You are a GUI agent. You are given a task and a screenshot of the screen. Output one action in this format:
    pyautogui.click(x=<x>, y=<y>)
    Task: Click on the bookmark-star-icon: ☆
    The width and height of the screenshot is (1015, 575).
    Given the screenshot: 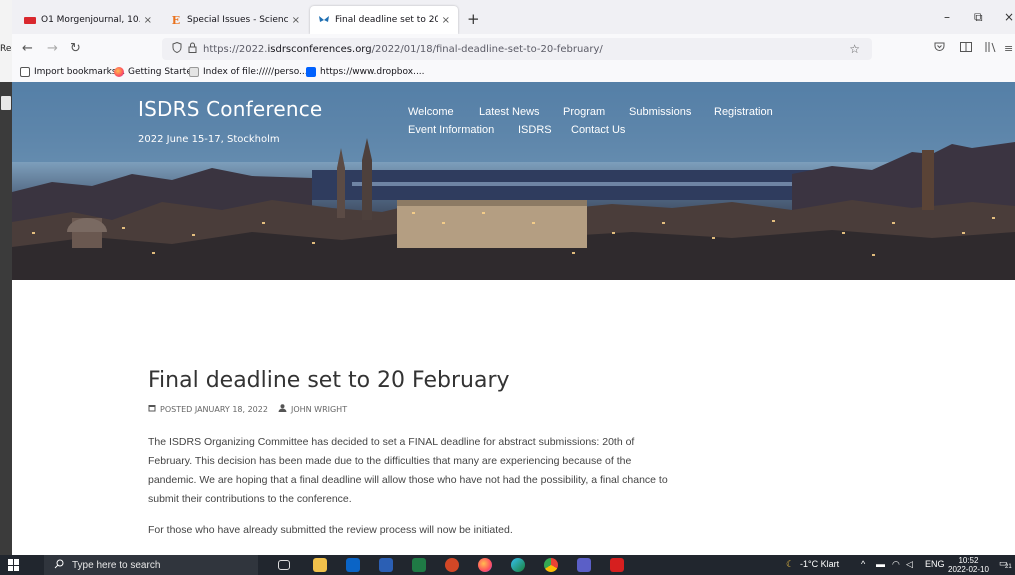 What is the action you would take?
    pyautogui.click(x=854, y=49)
    